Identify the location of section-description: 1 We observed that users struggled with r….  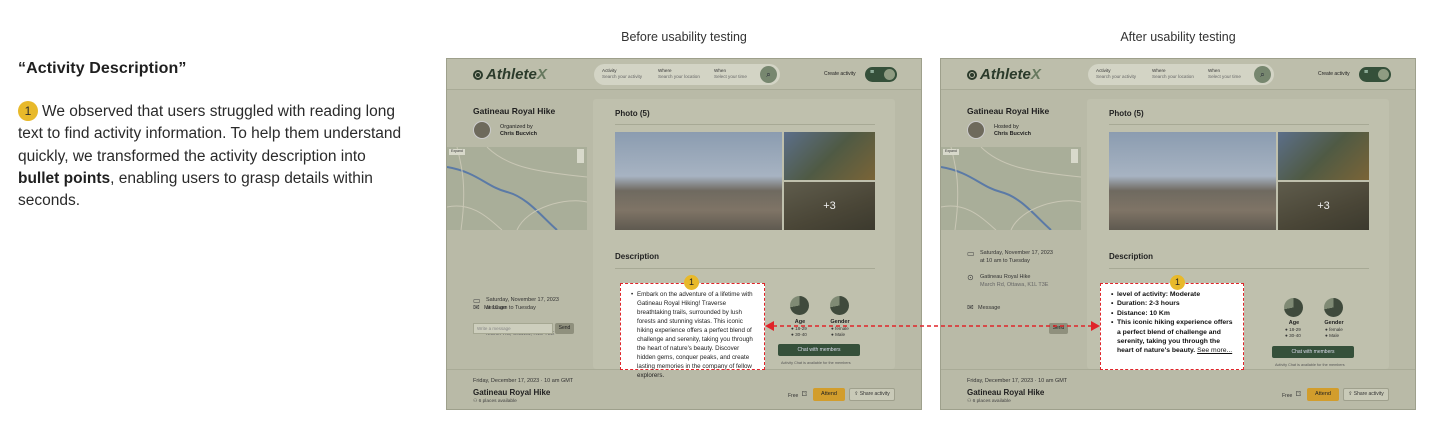
(213, 156).